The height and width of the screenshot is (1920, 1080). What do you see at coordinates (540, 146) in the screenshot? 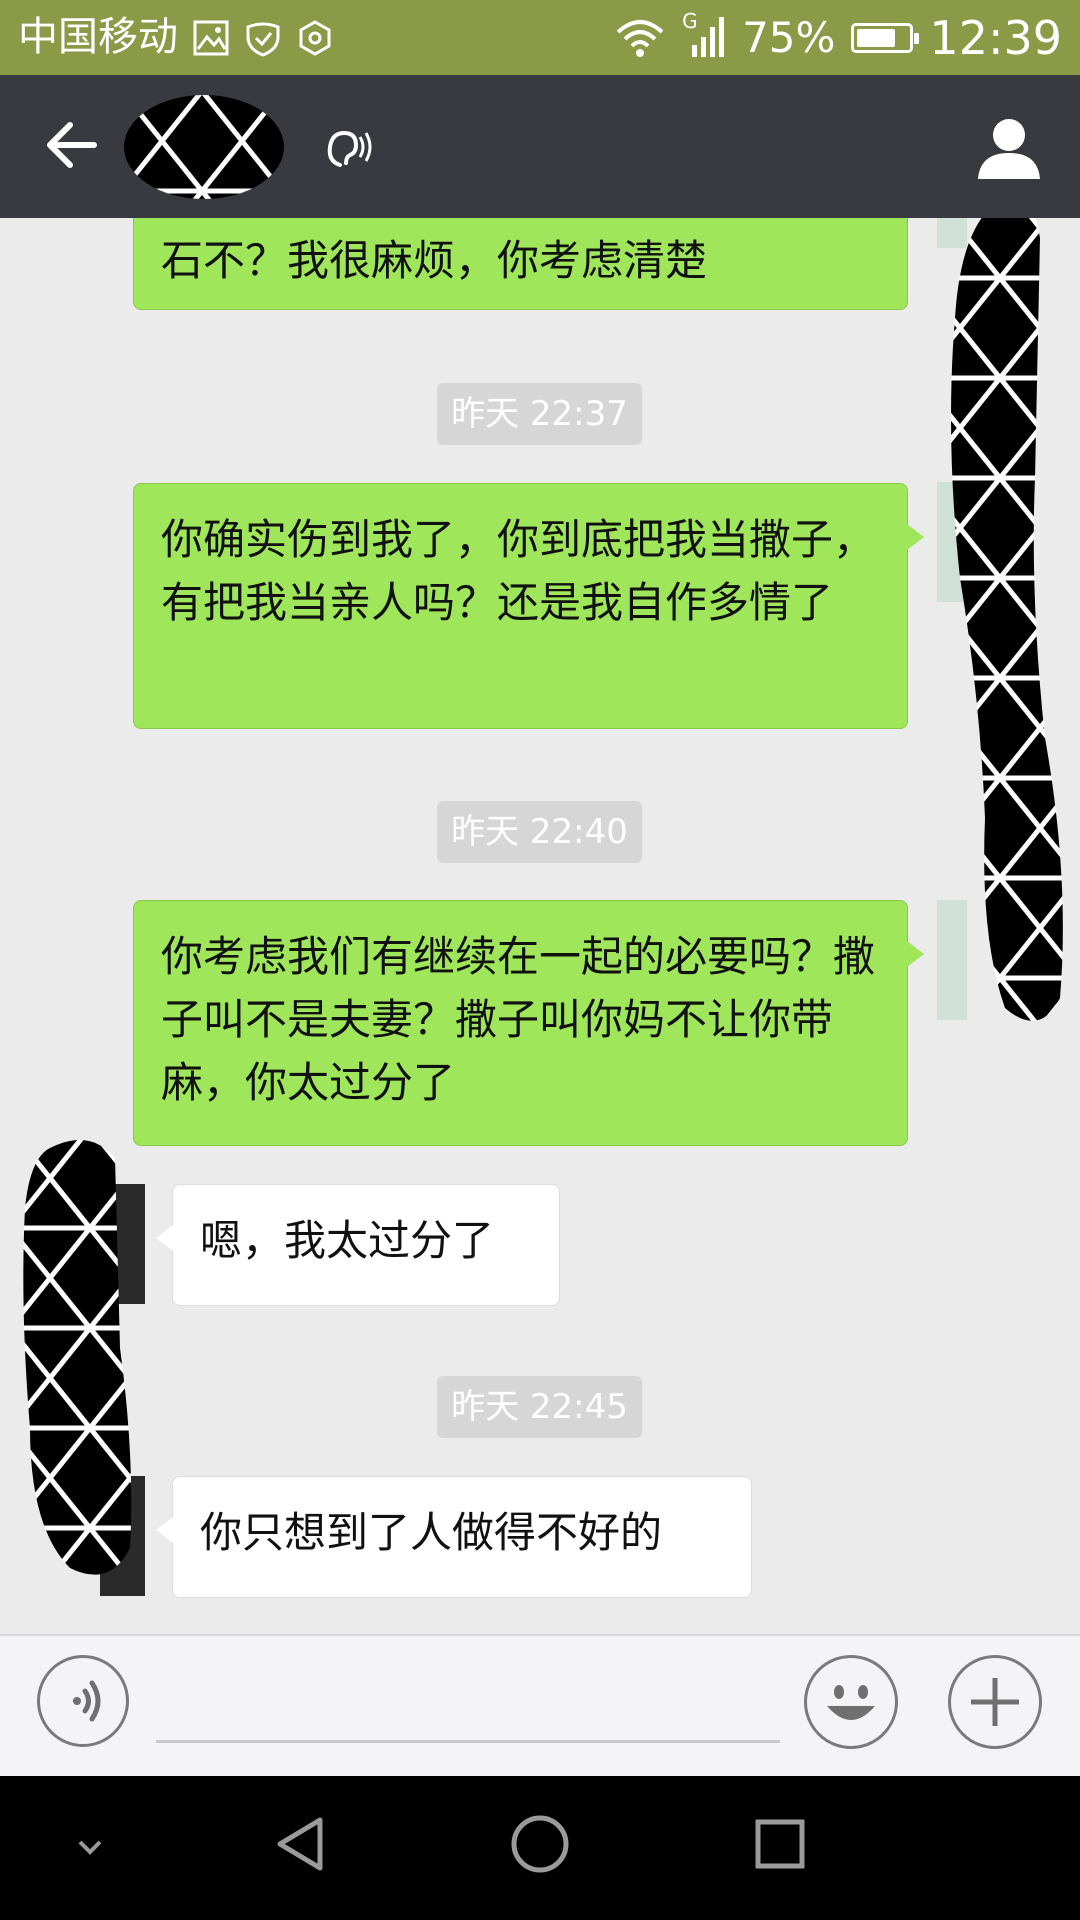
I see `chat-title-bar` at bounding box center [540, 146].